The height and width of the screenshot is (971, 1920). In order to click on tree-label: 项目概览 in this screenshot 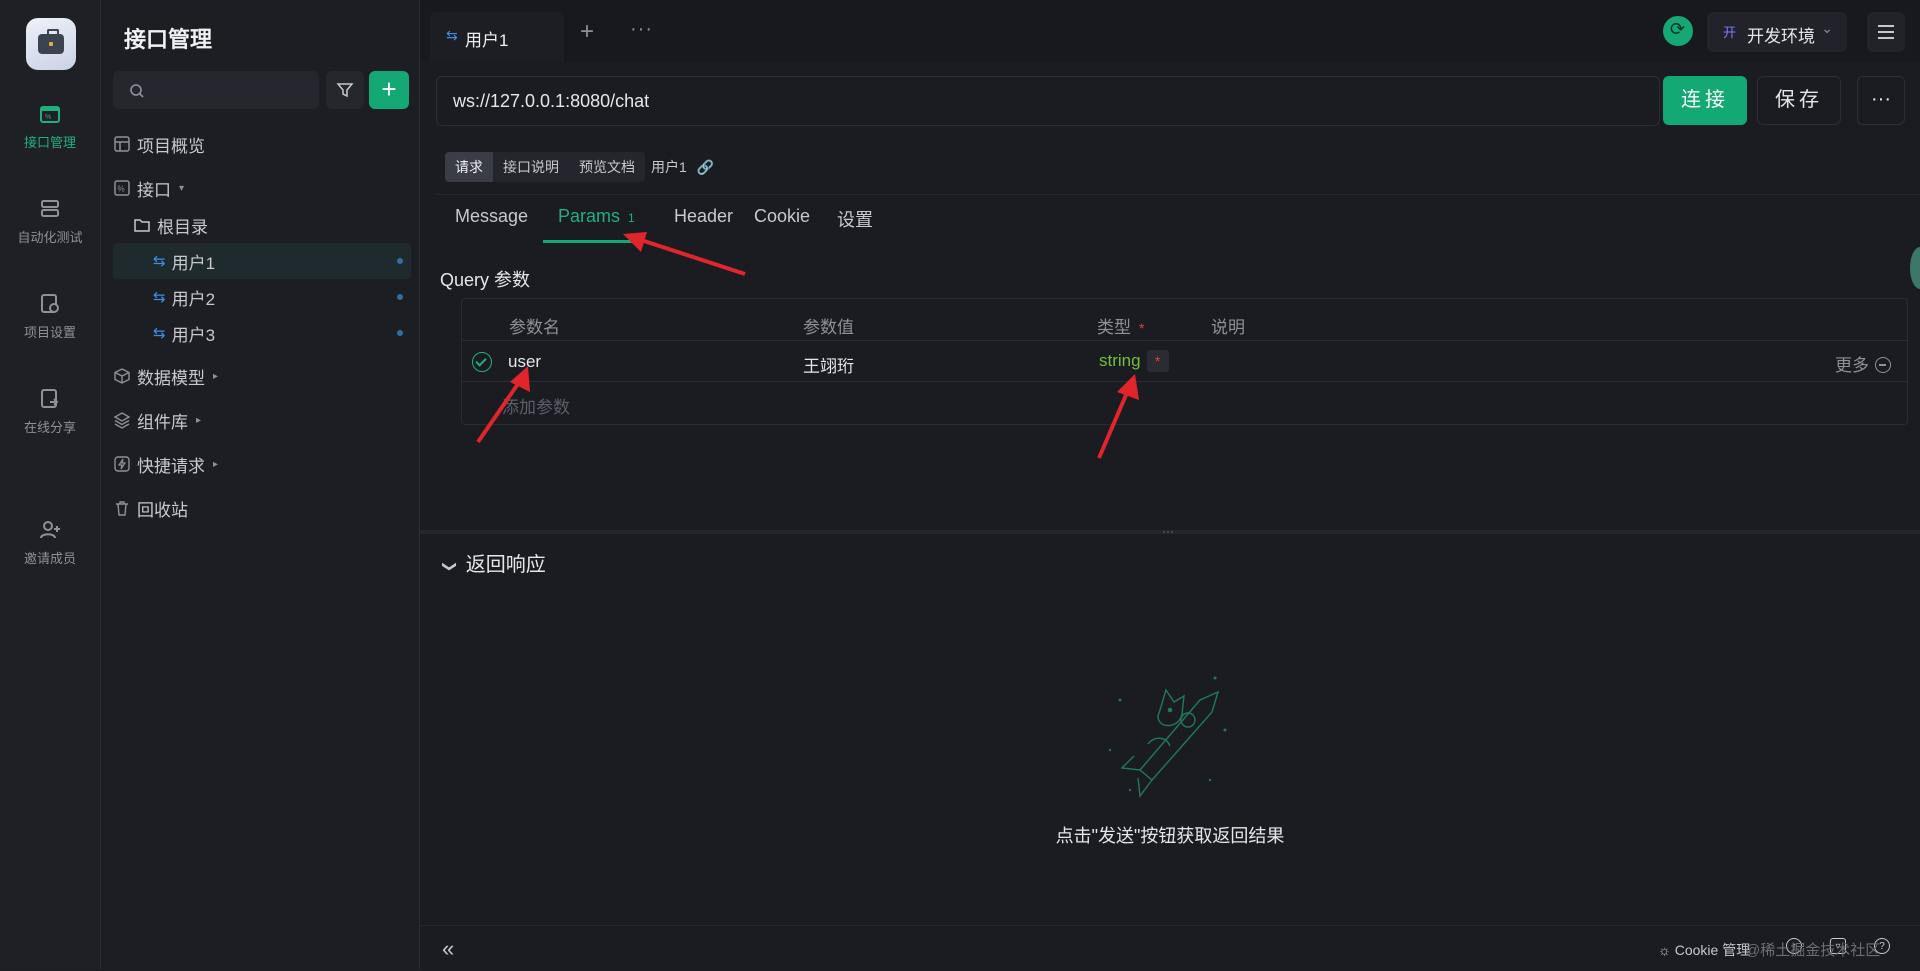, I will do `click(171, 146)`.